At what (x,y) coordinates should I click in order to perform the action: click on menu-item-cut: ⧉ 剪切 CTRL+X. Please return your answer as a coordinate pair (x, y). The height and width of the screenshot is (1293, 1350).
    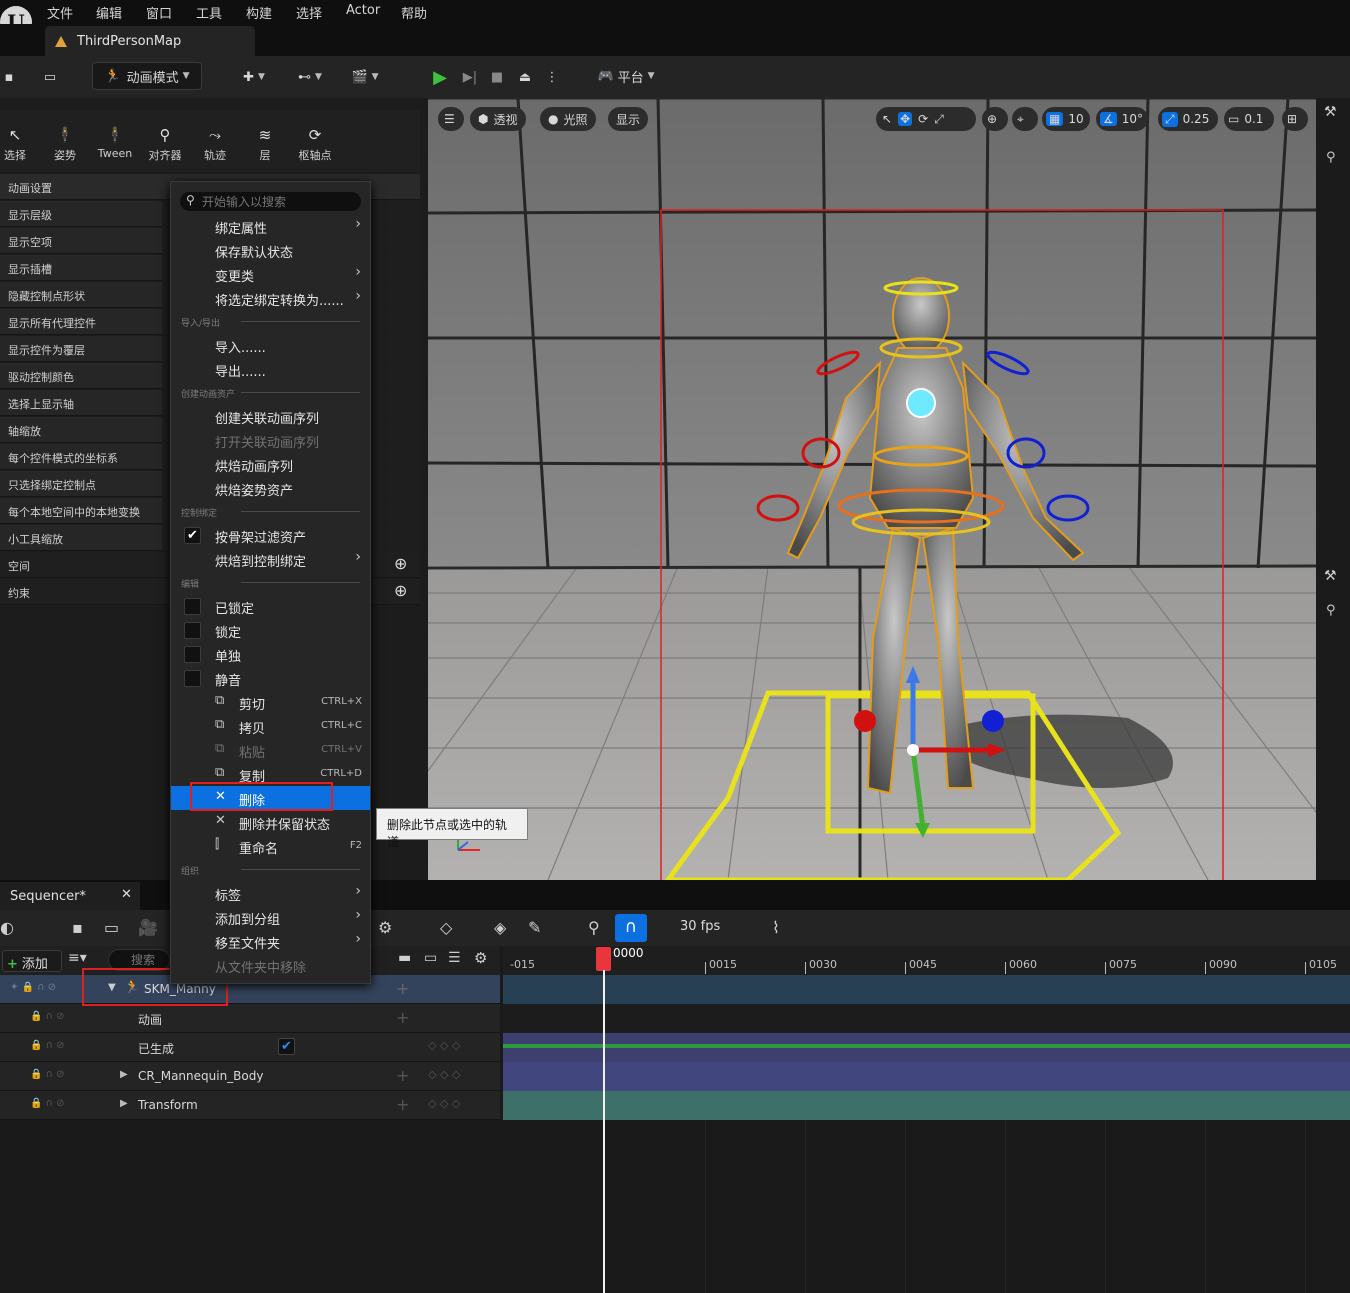
    Looking at the image, I should click on (270, 702).